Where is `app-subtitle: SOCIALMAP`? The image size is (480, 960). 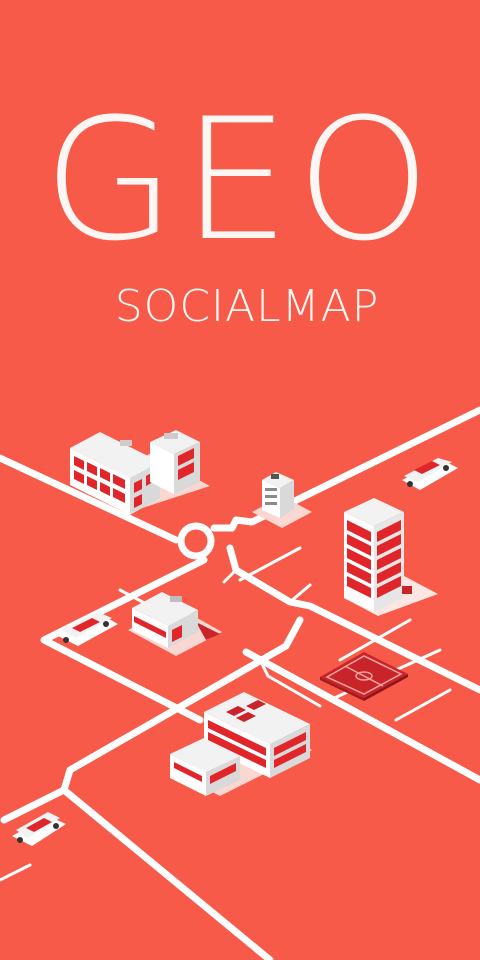 app-subtitle: SOCIALMAP is located at coordinates (247, 306).